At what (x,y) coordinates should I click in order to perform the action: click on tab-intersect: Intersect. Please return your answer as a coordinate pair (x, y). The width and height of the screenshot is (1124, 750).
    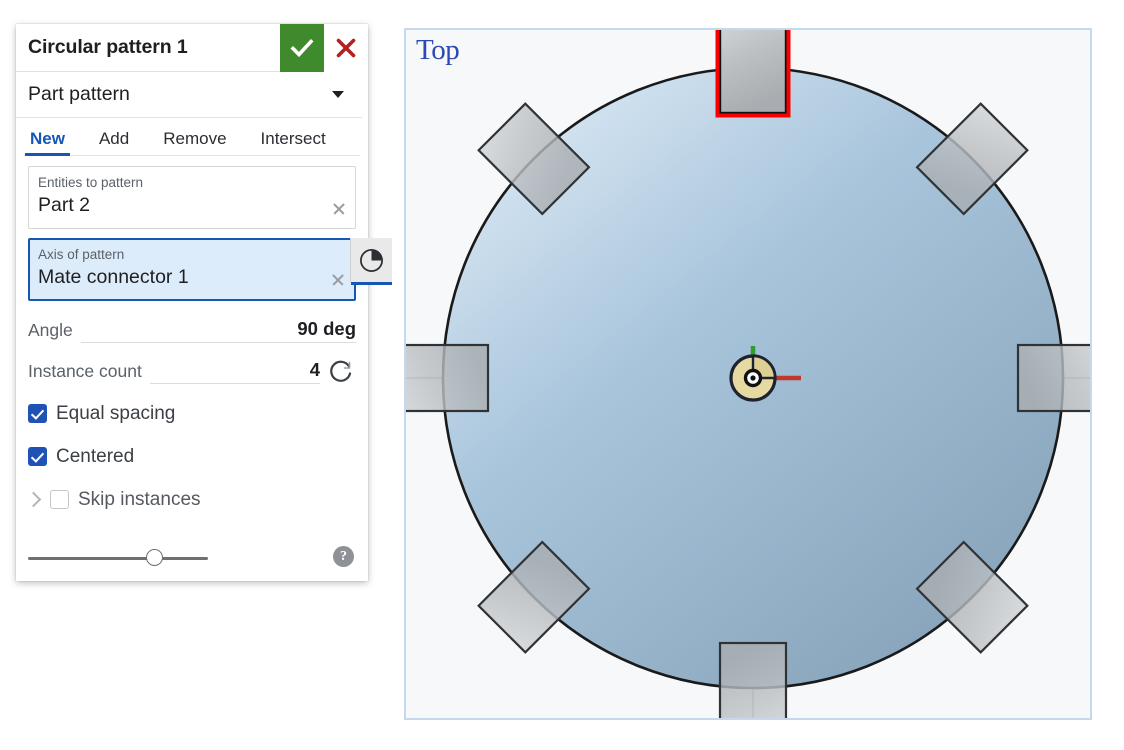
    Looking at the image, I should click on (293, 142).